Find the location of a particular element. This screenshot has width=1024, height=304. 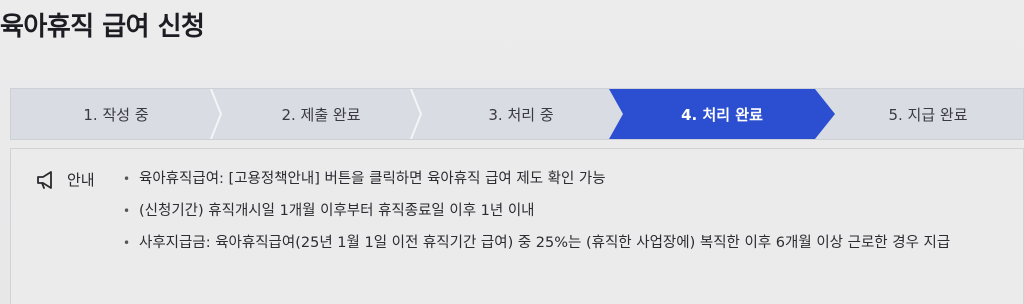

notice-title: 안내 is located at coordinates (81, 180).